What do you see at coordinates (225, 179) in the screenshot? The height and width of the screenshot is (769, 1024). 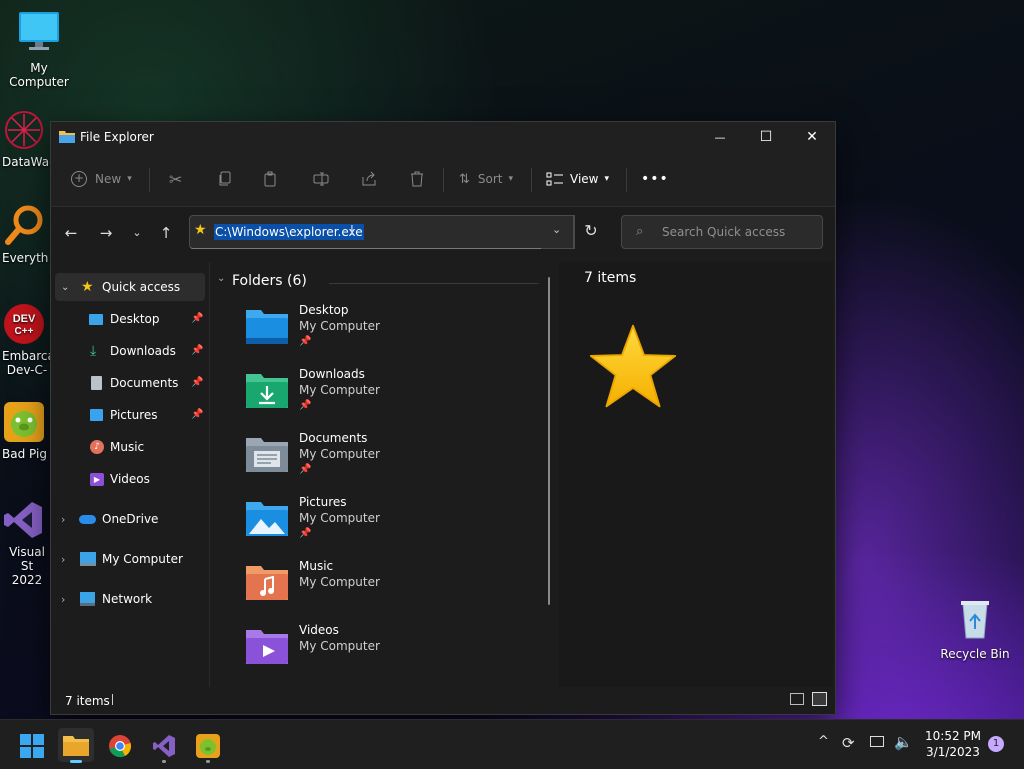 I see `copy-button` at bounding box center [225, 179].